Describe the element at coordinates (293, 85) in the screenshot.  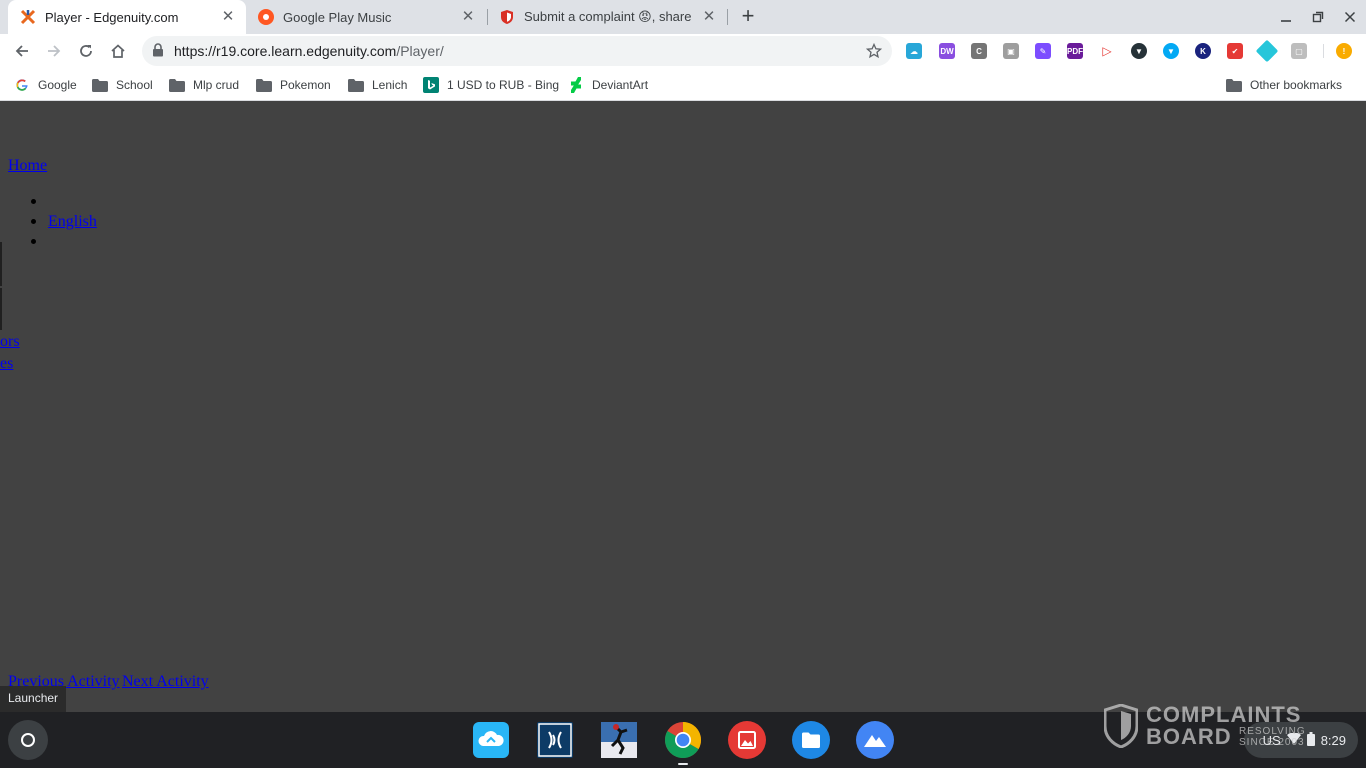
I see `bookmark-folder-pokemon: Pokemon` at that location.